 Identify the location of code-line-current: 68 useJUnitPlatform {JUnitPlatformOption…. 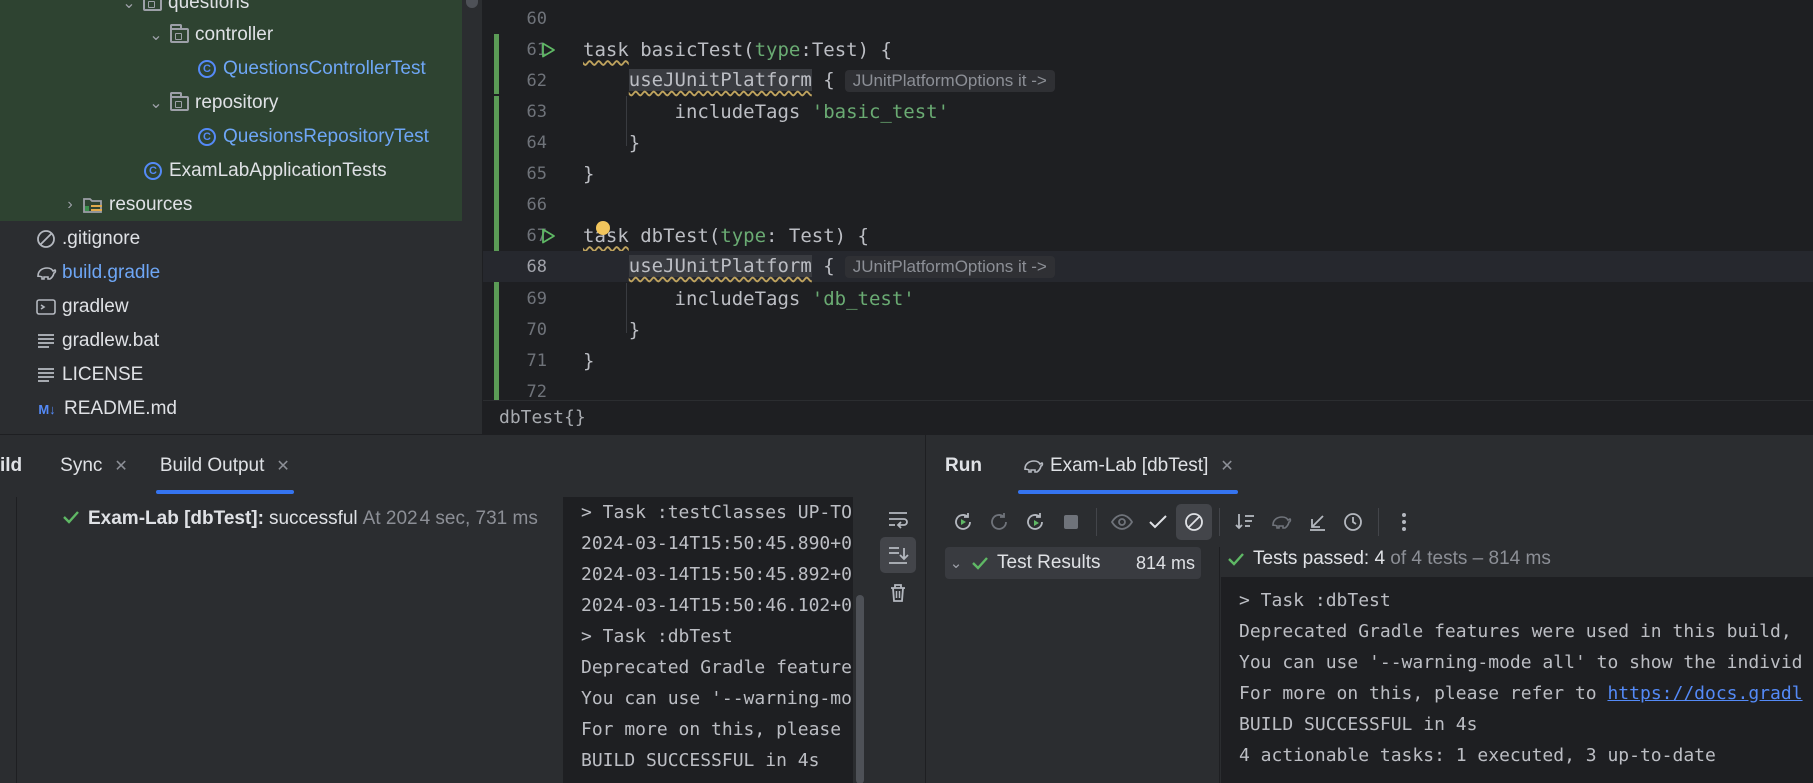
(1148, 266).